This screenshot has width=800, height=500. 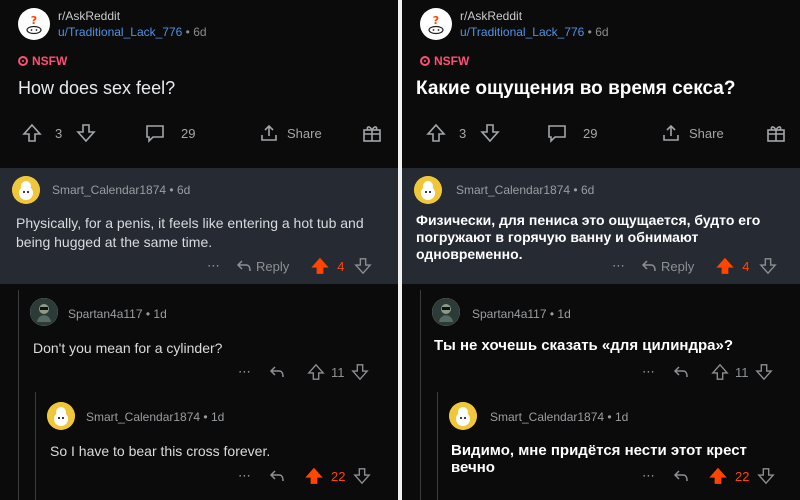 I want to click on comment-body: Ты не хочешь сказать «для цилиндра»?, so click(x=584, y=345).